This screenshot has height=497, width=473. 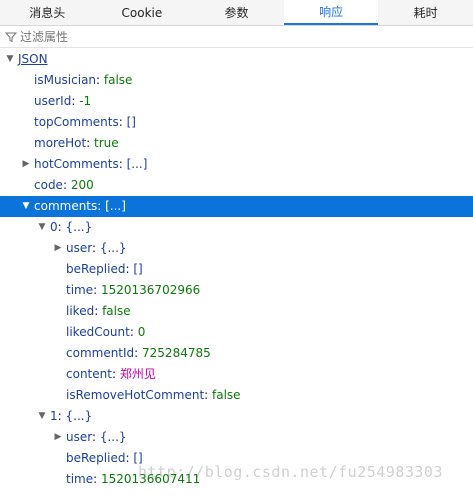 I want to click on json-key: 0, so click(x=54, y=227).